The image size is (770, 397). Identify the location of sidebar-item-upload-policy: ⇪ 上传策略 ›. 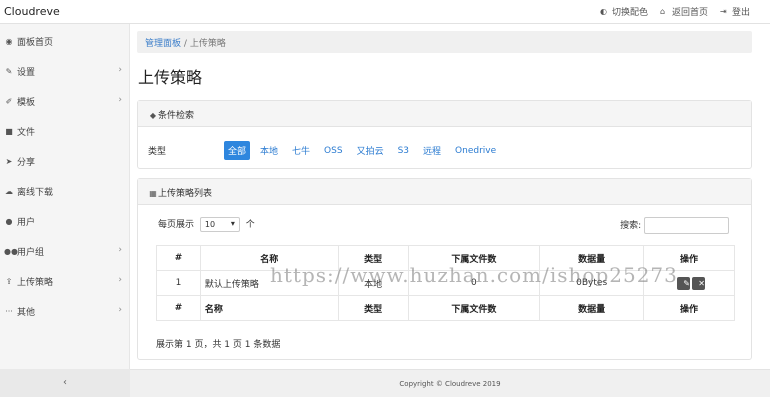
(65, 281).